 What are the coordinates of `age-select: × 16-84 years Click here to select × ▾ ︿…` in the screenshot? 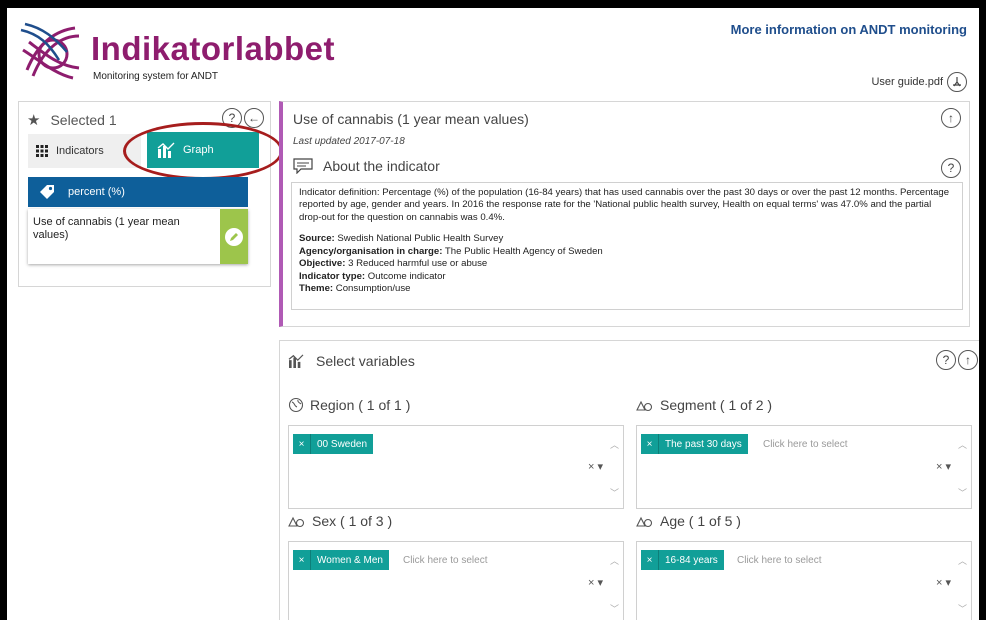 It's located at (804, 580).